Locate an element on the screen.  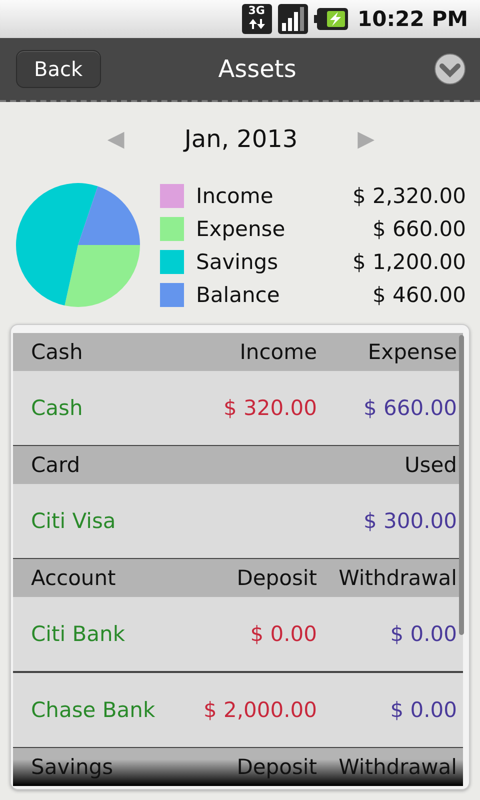
chevron-down-icon is located at coordinates (450, 69).